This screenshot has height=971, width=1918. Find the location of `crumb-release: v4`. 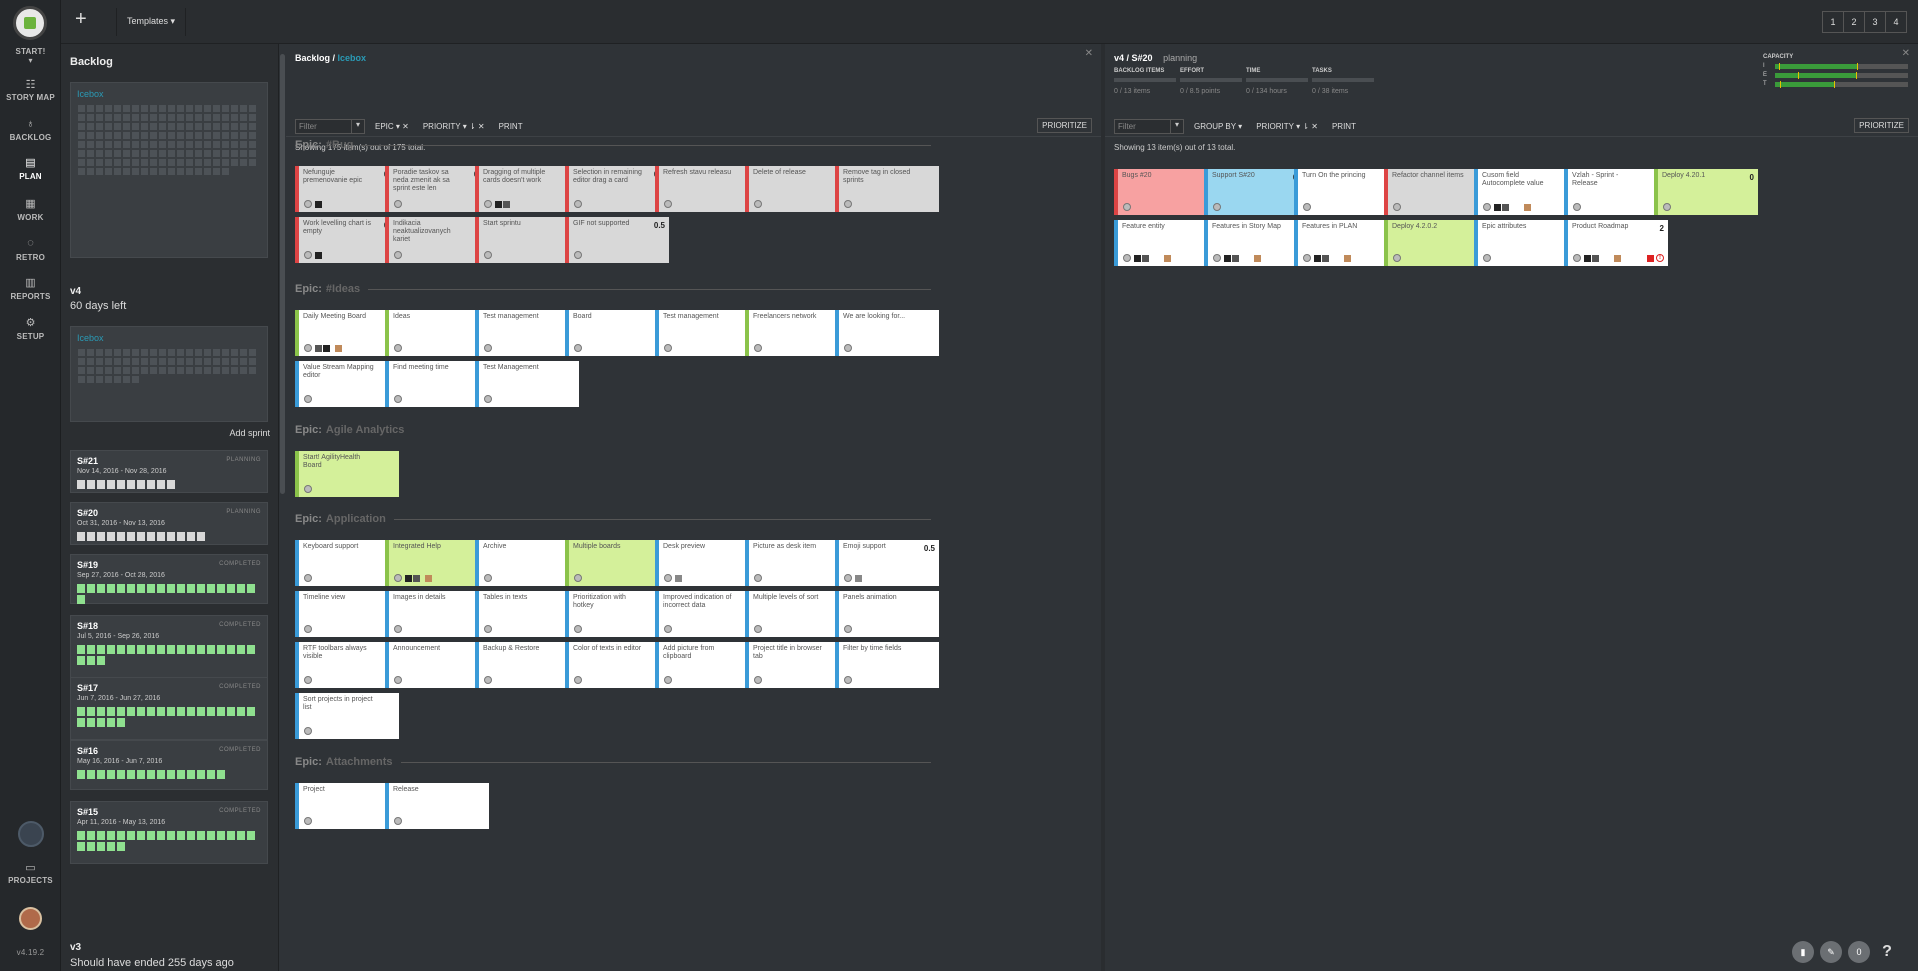

crumb-release: v4 is located at coordinates (1119, 58).